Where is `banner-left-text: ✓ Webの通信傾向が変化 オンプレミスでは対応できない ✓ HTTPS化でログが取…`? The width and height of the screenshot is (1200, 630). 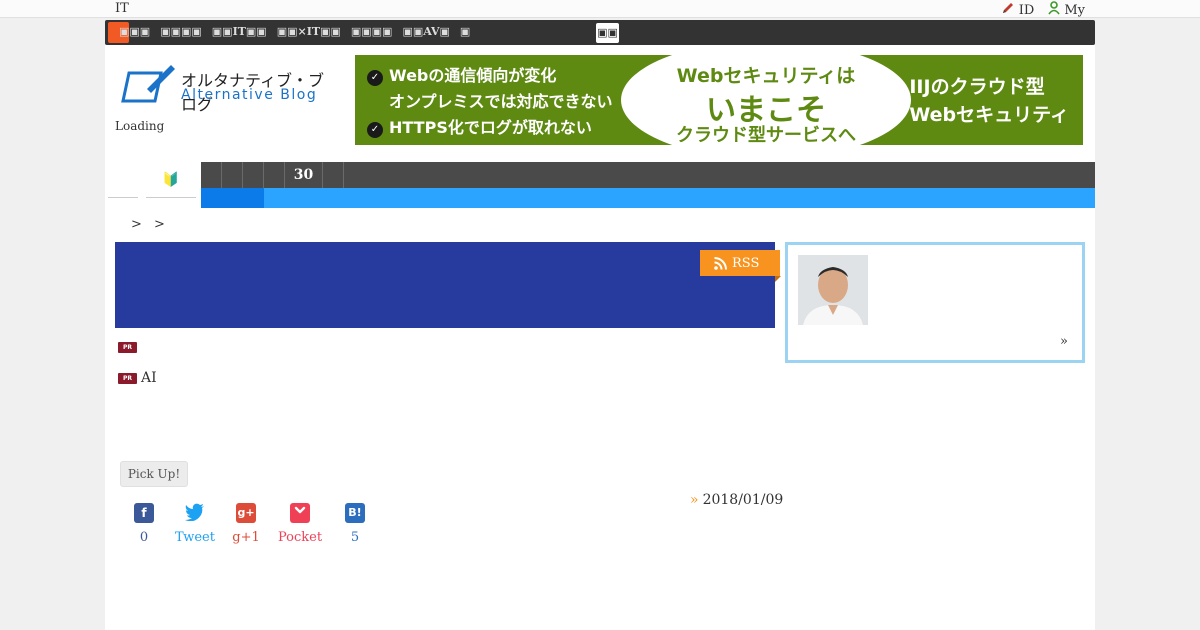 banner-left-text: ✓ Webの通信傾向が変化 オンプレミスでは対応できない ✓ HTTPS化でログが取… is located at coordinates (490, 102).